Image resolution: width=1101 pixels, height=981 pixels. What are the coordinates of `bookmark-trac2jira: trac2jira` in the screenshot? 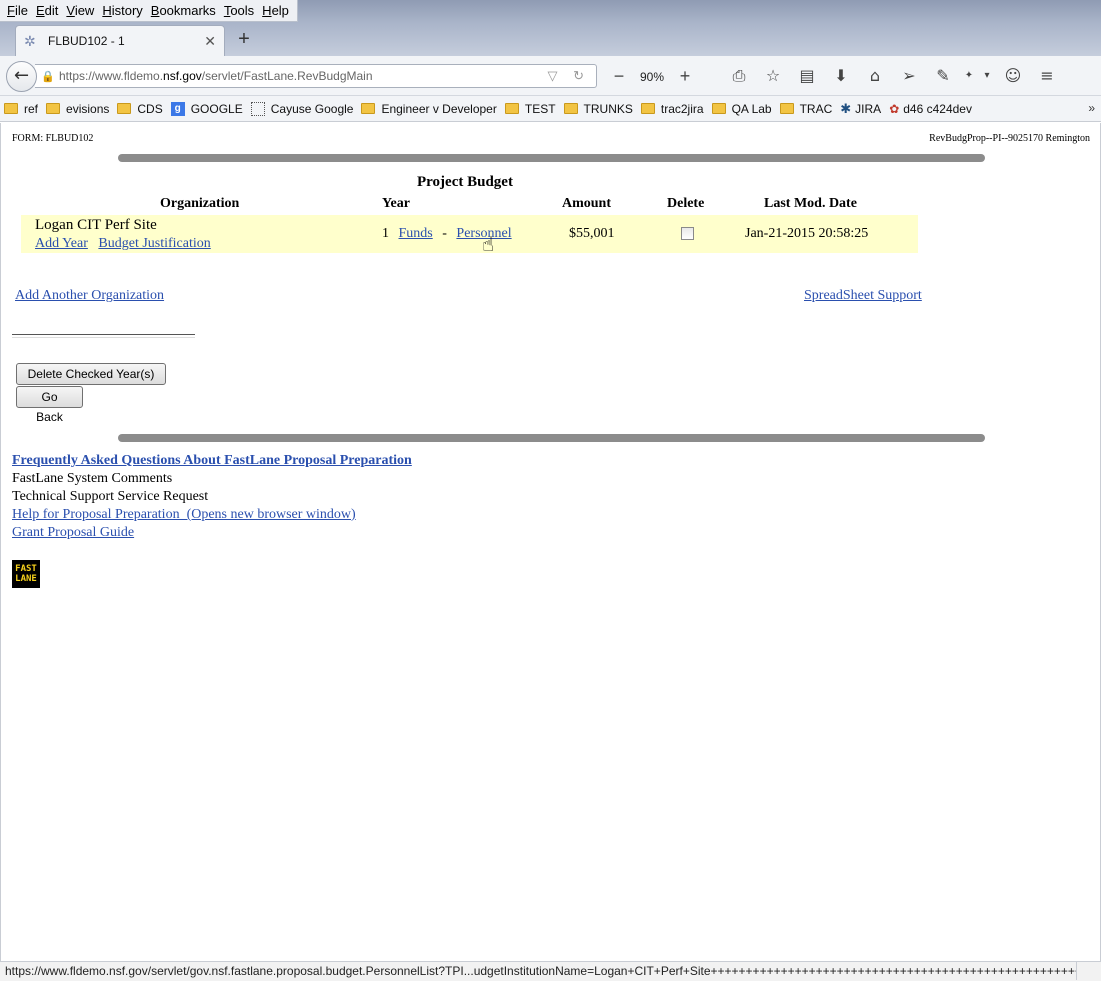 It's located at (672, 109).